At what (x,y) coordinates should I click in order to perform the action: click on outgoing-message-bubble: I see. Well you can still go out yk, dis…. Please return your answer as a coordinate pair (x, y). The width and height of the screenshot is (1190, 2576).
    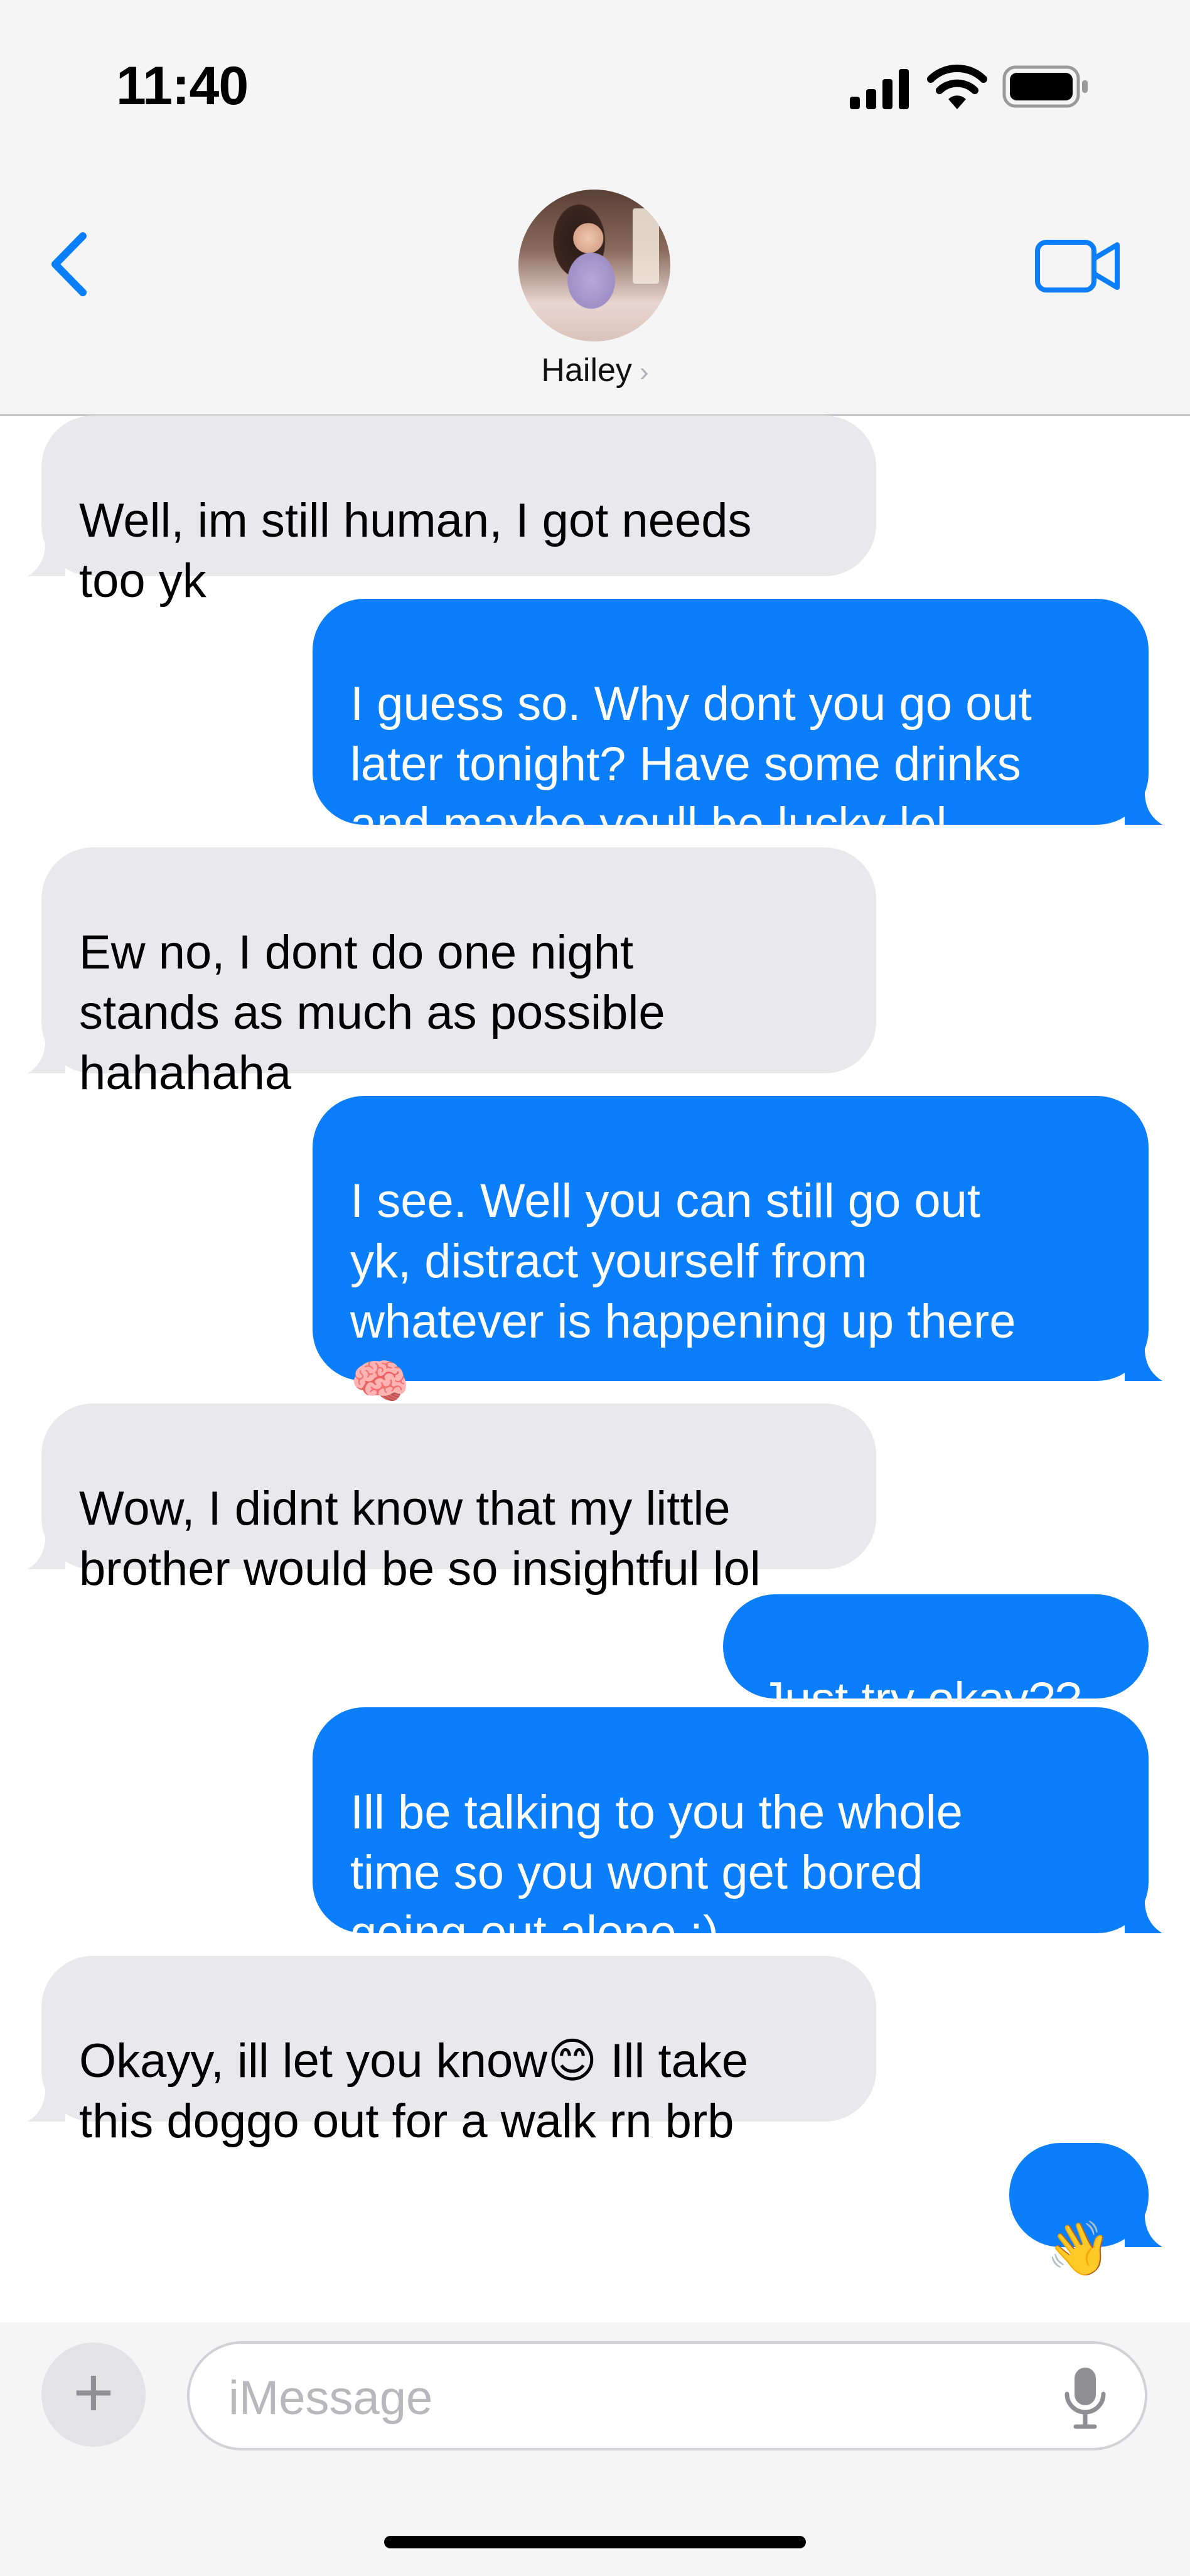
    Looking at the image, I should click on (731, 1252).